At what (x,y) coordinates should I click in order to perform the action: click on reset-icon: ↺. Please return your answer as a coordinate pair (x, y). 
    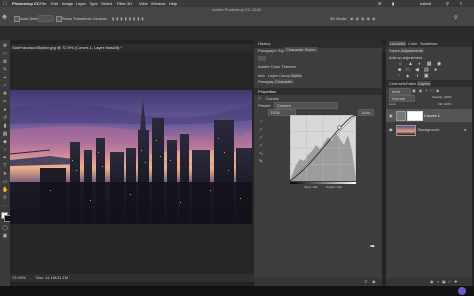
    Looking at the image, I should click on (365, 281).